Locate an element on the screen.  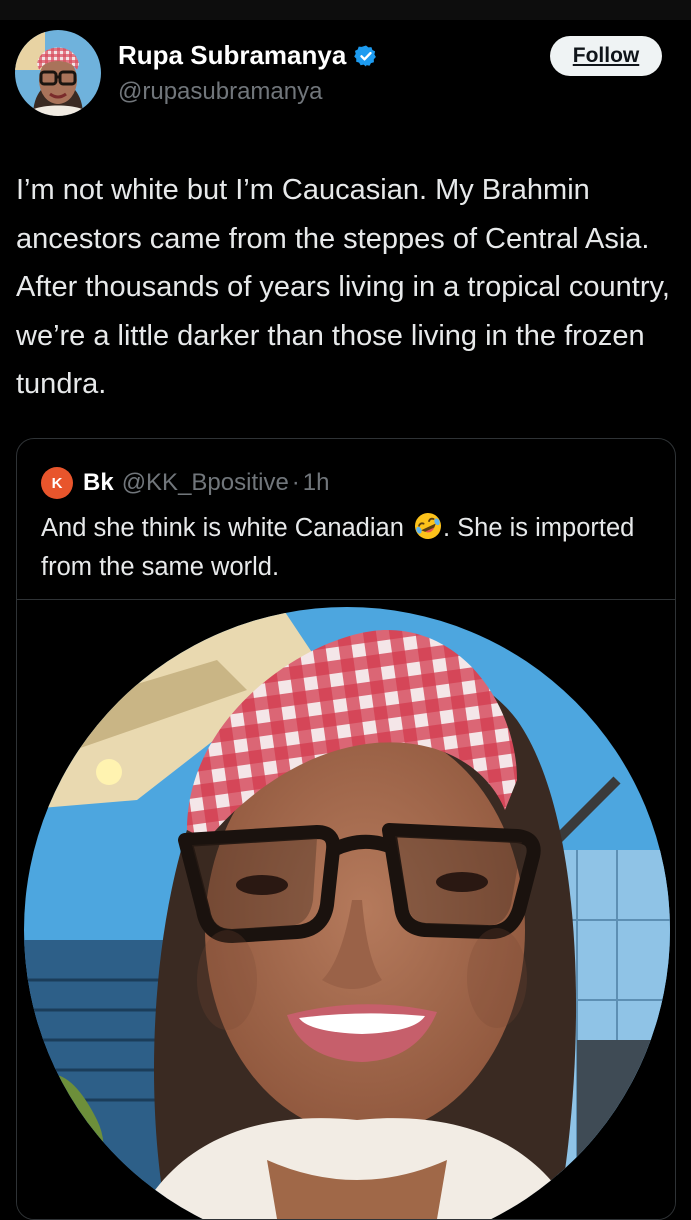
author-name: Rupa Subramanya is located at coordinates (248, 55).